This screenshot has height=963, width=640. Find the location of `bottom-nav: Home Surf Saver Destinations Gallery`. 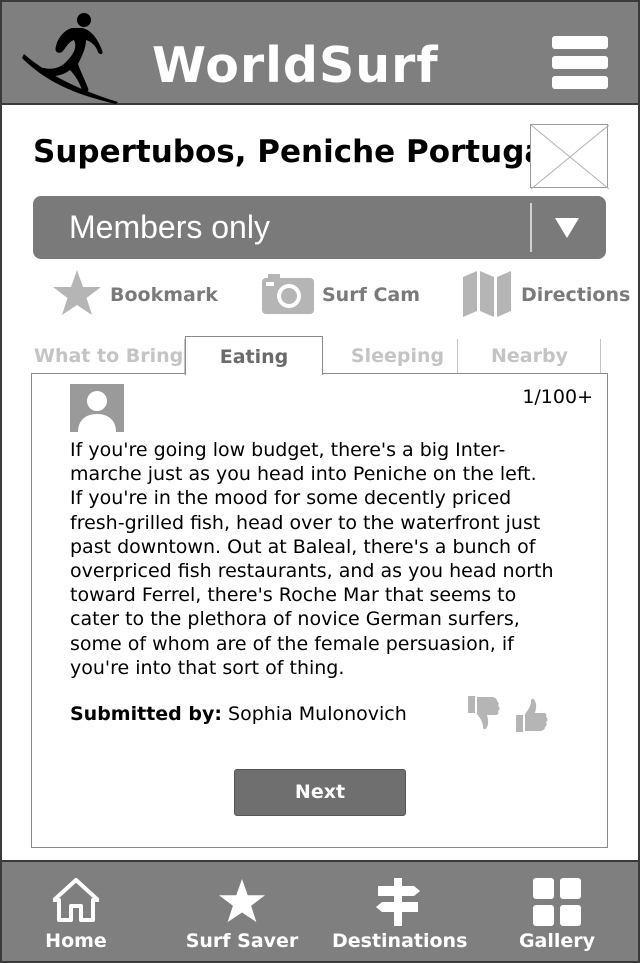

bottom-nav: Home Surf Saver Destinations Gallery is located at coordinates (320, 911).